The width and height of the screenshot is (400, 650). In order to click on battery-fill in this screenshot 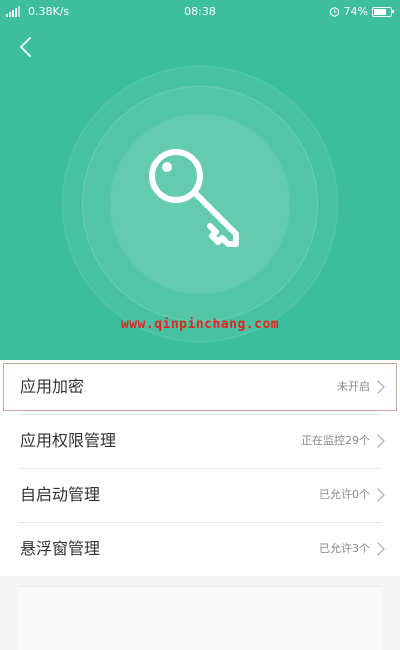, I will do `click(380, 11)`.